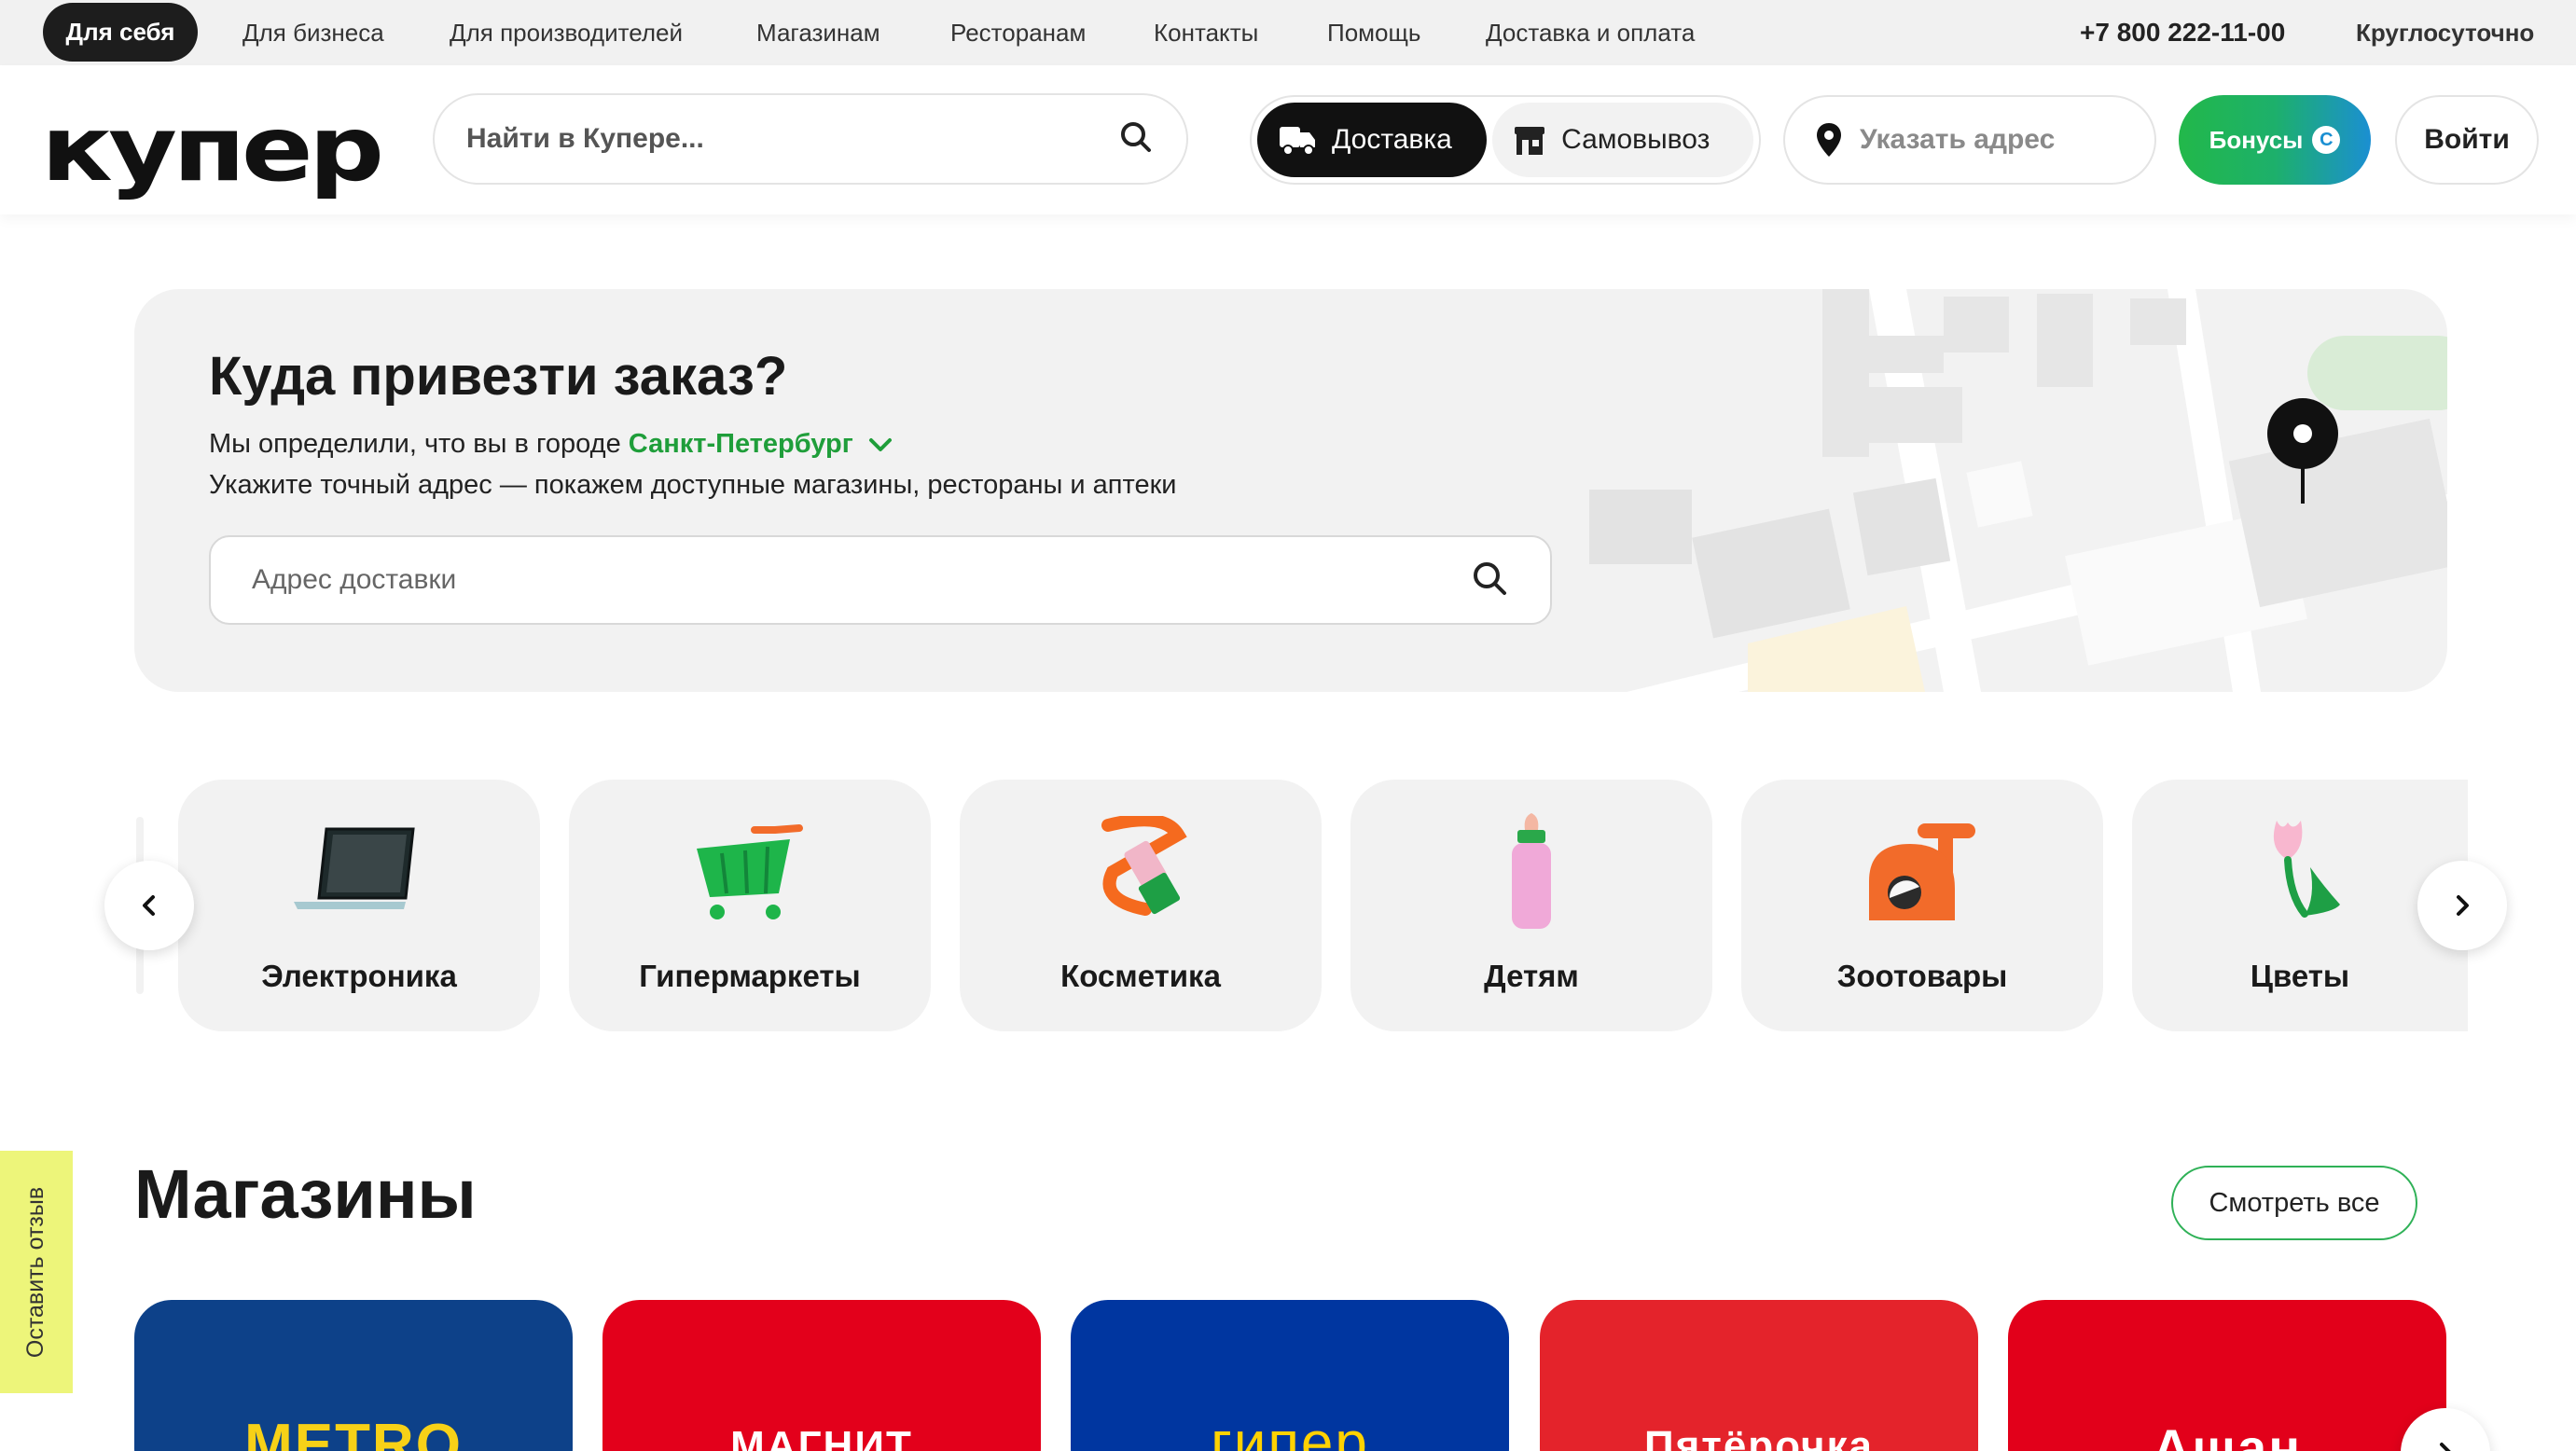  What do you see at coordinates (1206, 32) in the screenshot?
I see `nav-item-contacts: Контакты` at bounding box center [1206, 32].